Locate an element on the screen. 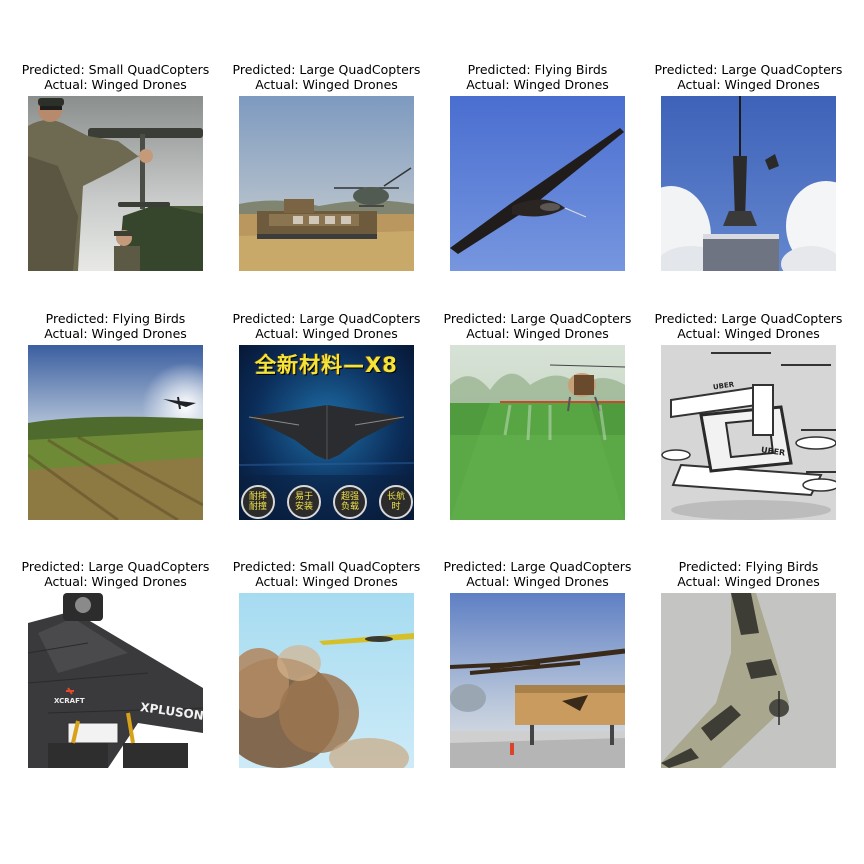  drone-image: XCRAFT XPLUSONE is located at coordinates (115, 680).